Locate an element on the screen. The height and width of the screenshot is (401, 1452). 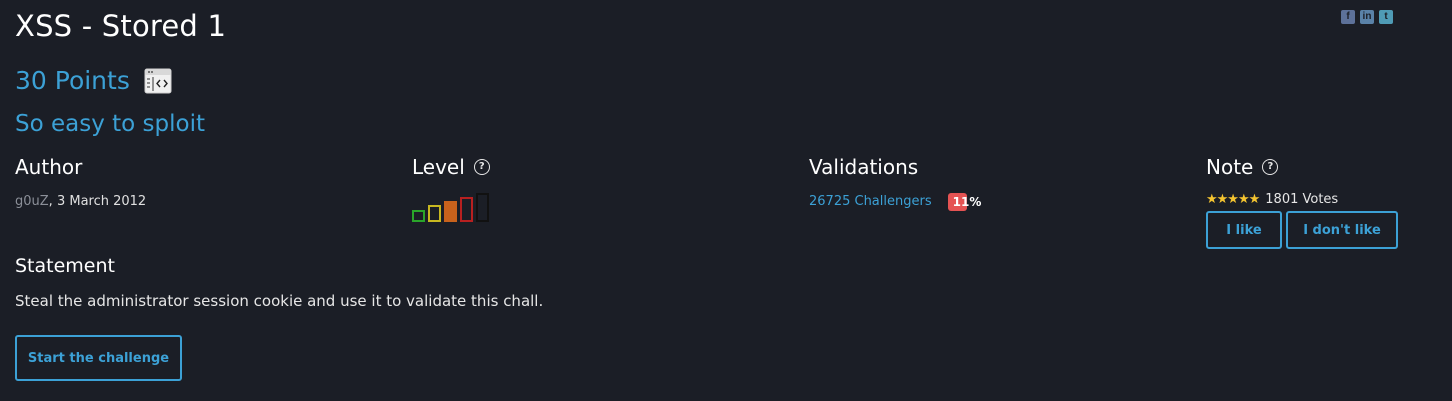
author-heading: Author is located at coordinates (80, 167).